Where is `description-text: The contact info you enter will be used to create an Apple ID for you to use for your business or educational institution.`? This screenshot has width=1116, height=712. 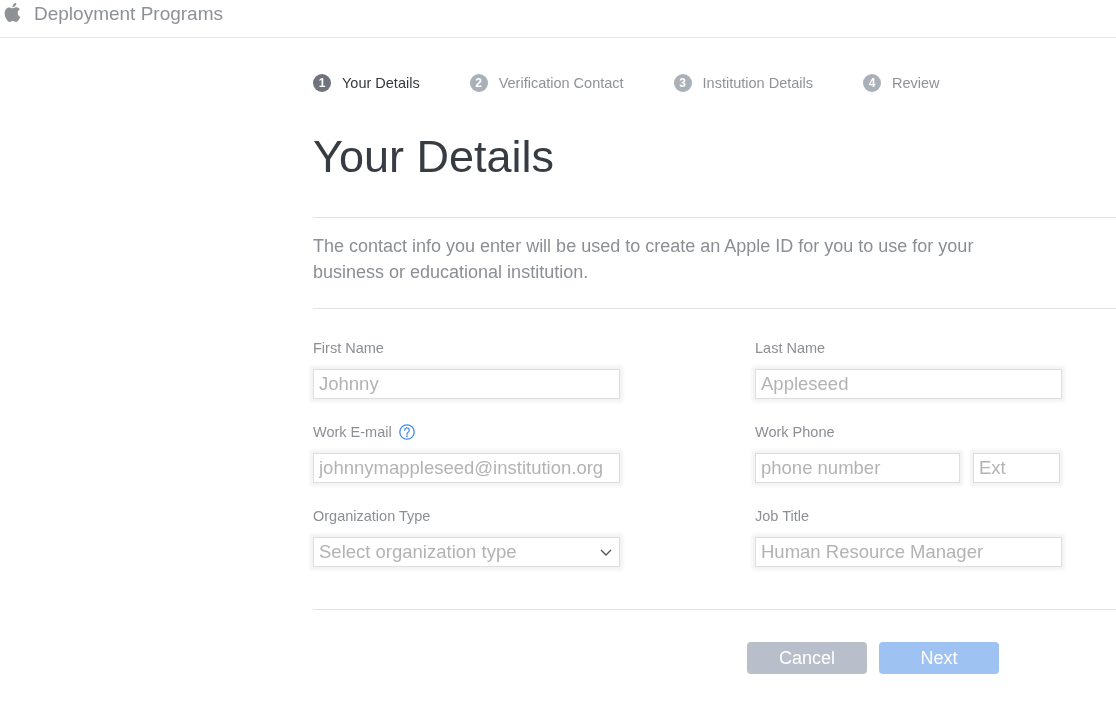
description-text: The contact info you enter will be used to create an Apple ID for you to use for your business or educational institution. is located at coordinates (644, 259).